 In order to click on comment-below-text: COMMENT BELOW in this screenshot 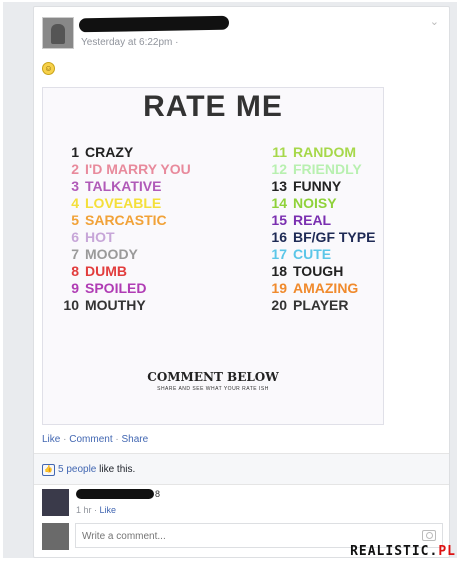, I will do `click(213, 377)`.